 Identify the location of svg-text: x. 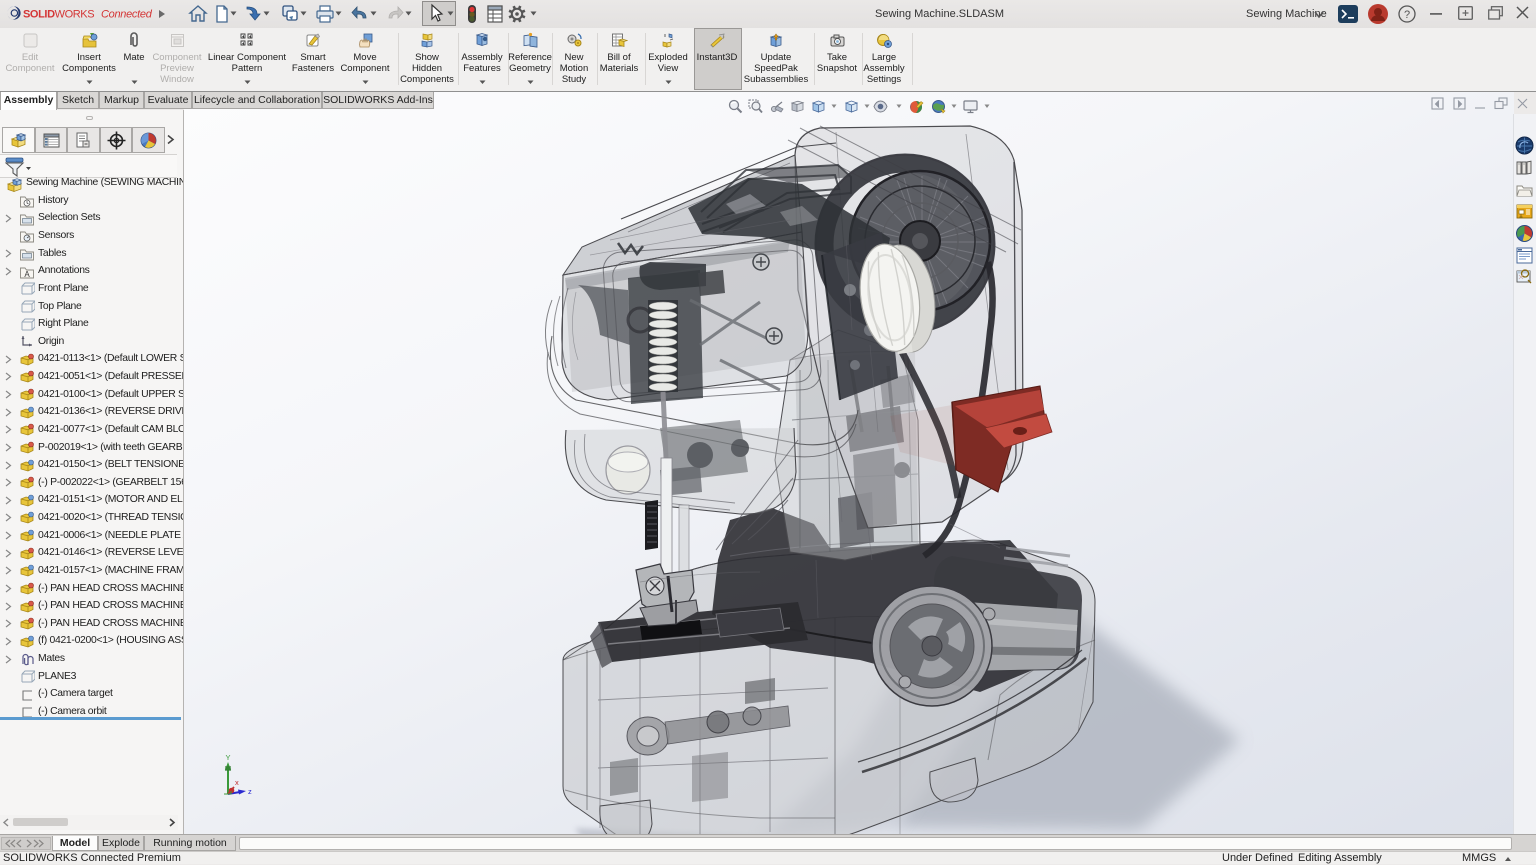
(237, 782).